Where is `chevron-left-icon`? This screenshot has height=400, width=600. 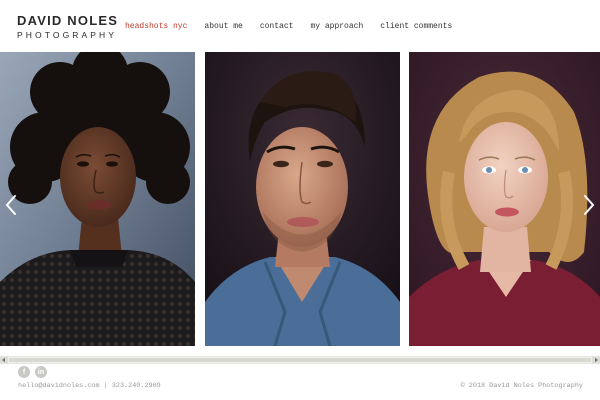
chevron-left-icon is located at coordinates (10, 205).